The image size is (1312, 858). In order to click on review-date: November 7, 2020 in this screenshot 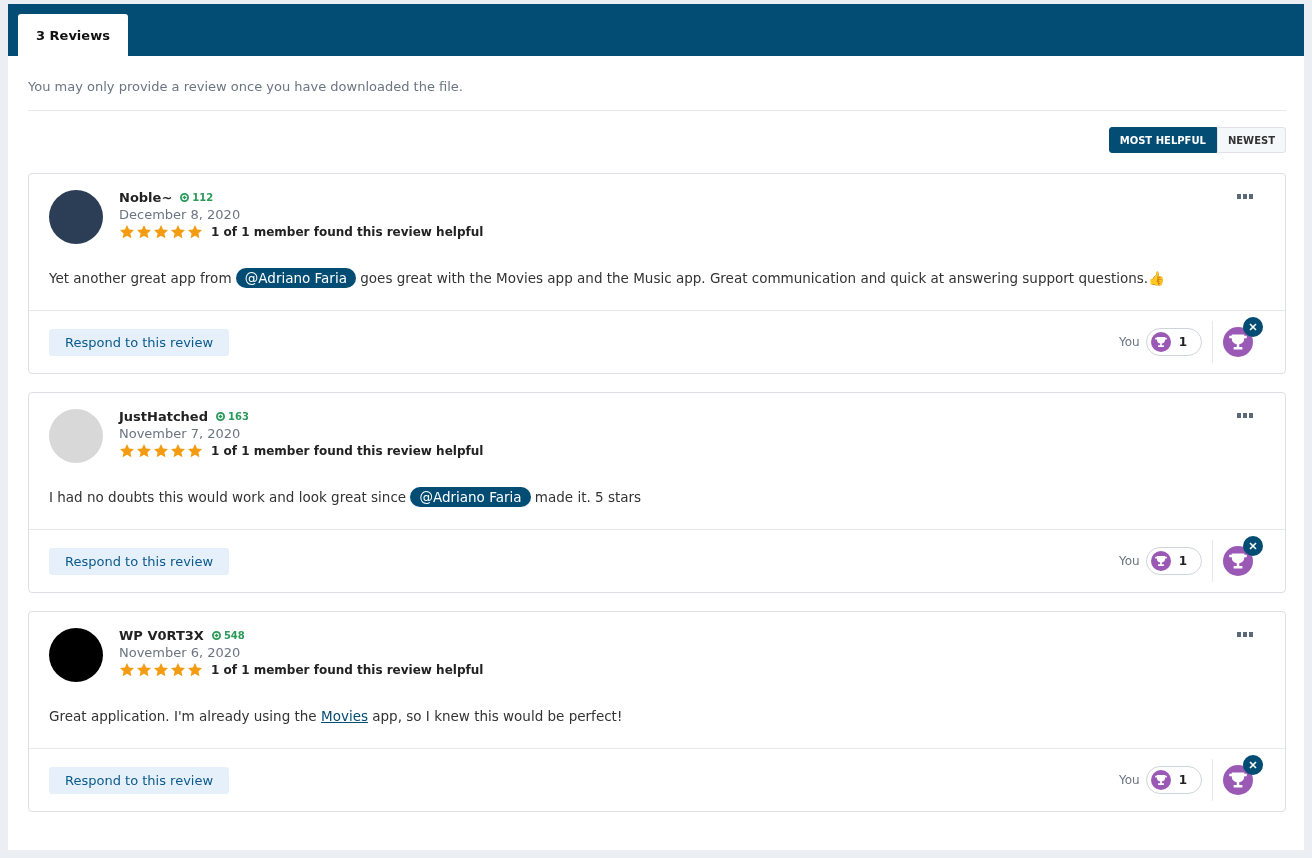, I will do `click(180, 433)`.